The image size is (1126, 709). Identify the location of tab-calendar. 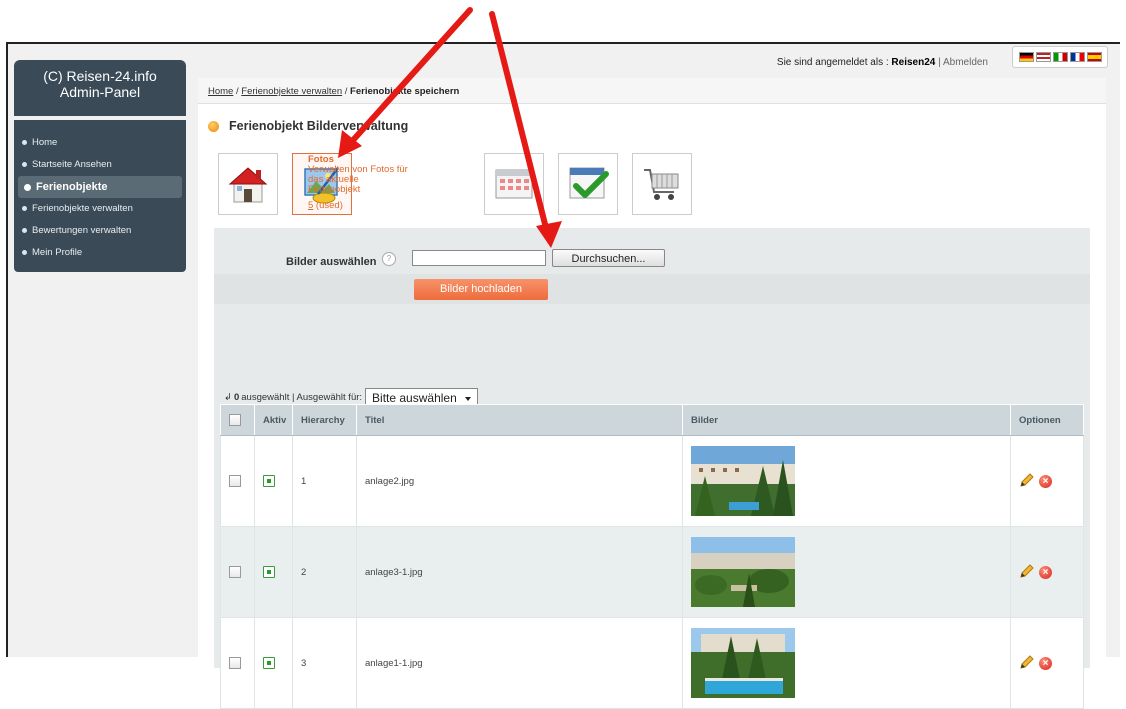
(514, 184).